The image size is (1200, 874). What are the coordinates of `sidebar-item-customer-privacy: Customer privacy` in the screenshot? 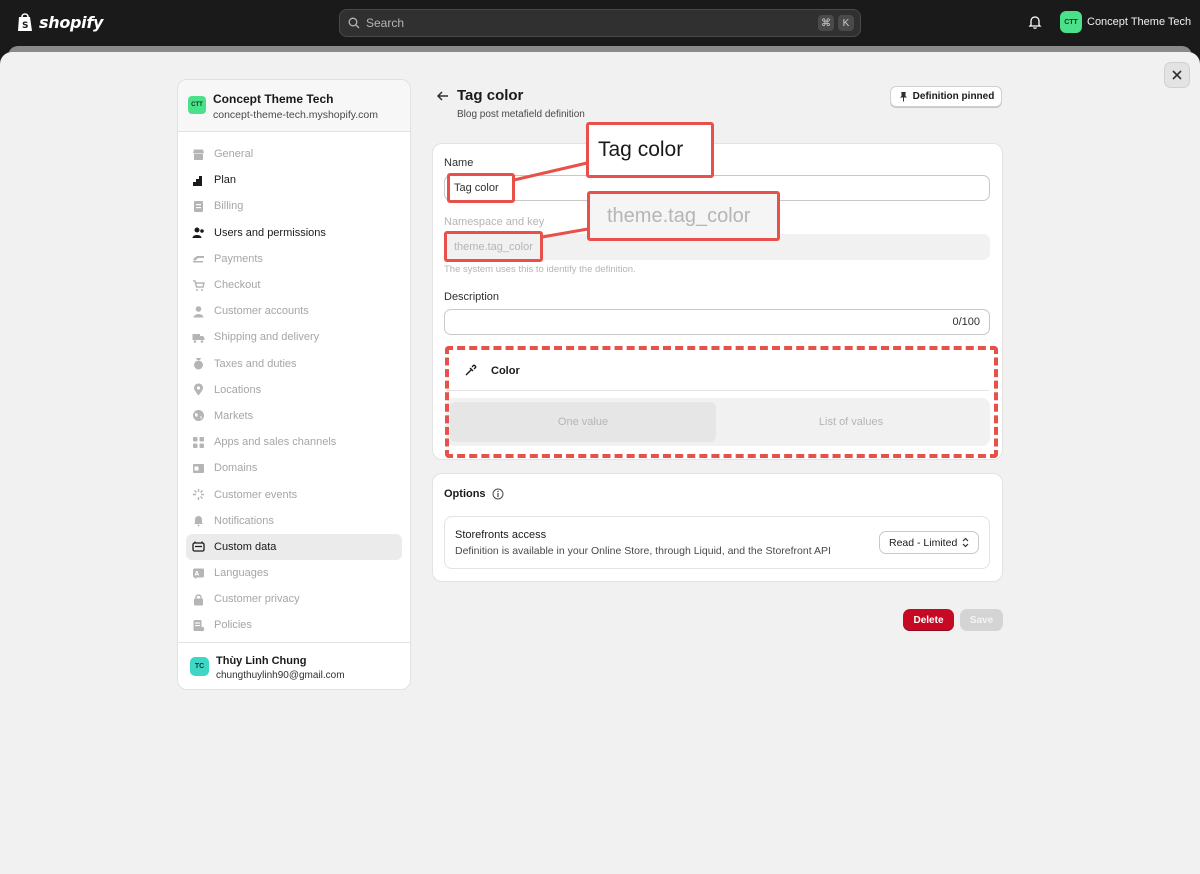 It's located at (294, 599).